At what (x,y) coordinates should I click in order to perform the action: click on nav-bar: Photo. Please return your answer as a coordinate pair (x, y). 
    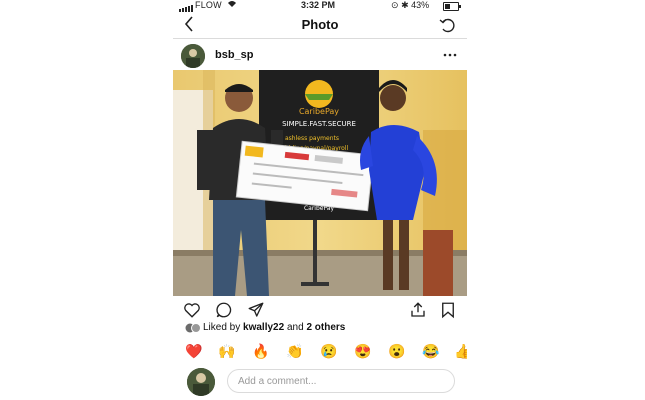
    Looking at the image, I should click on (320, 25).